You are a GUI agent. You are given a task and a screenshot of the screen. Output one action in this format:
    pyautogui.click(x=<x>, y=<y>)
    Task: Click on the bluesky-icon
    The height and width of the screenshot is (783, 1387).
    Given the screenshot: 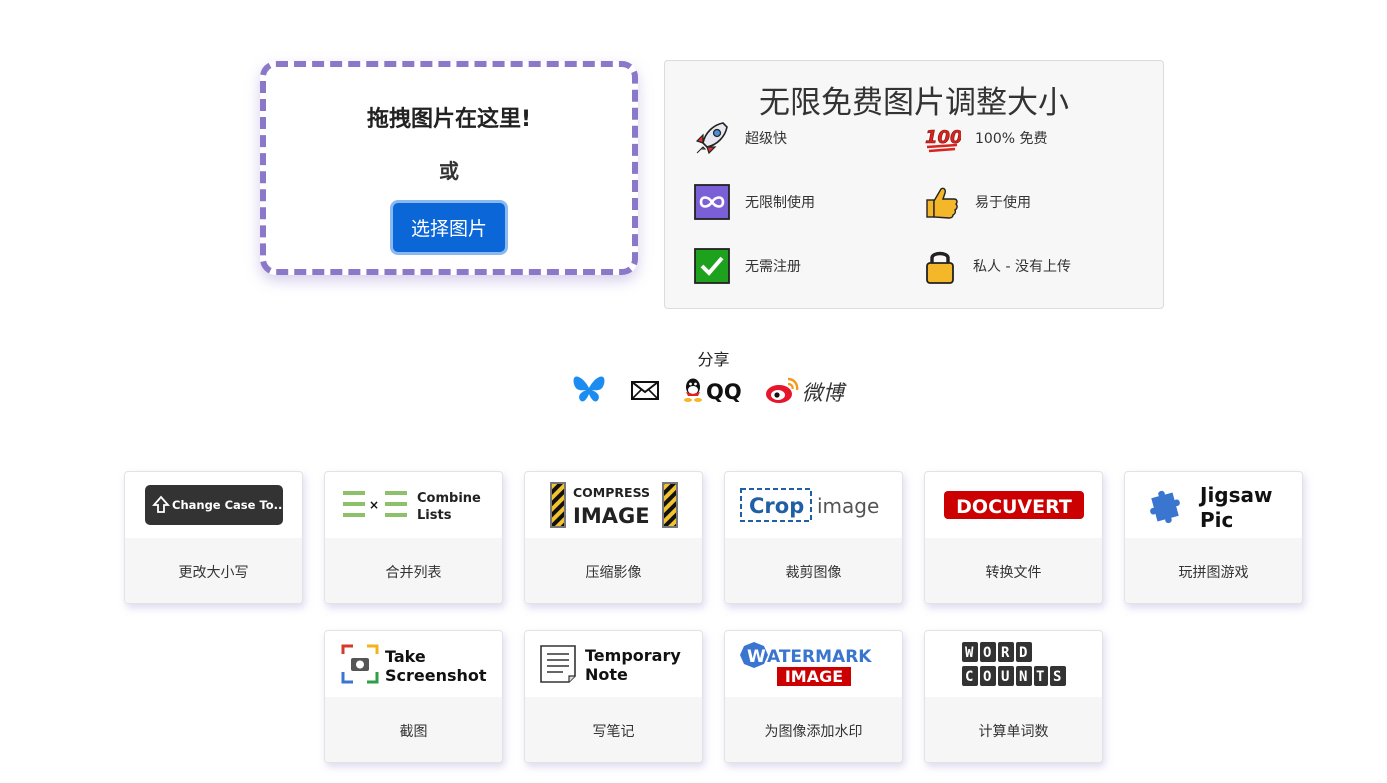 What is the action you would take?
    pyautogui.click(x=589, y=392)
    